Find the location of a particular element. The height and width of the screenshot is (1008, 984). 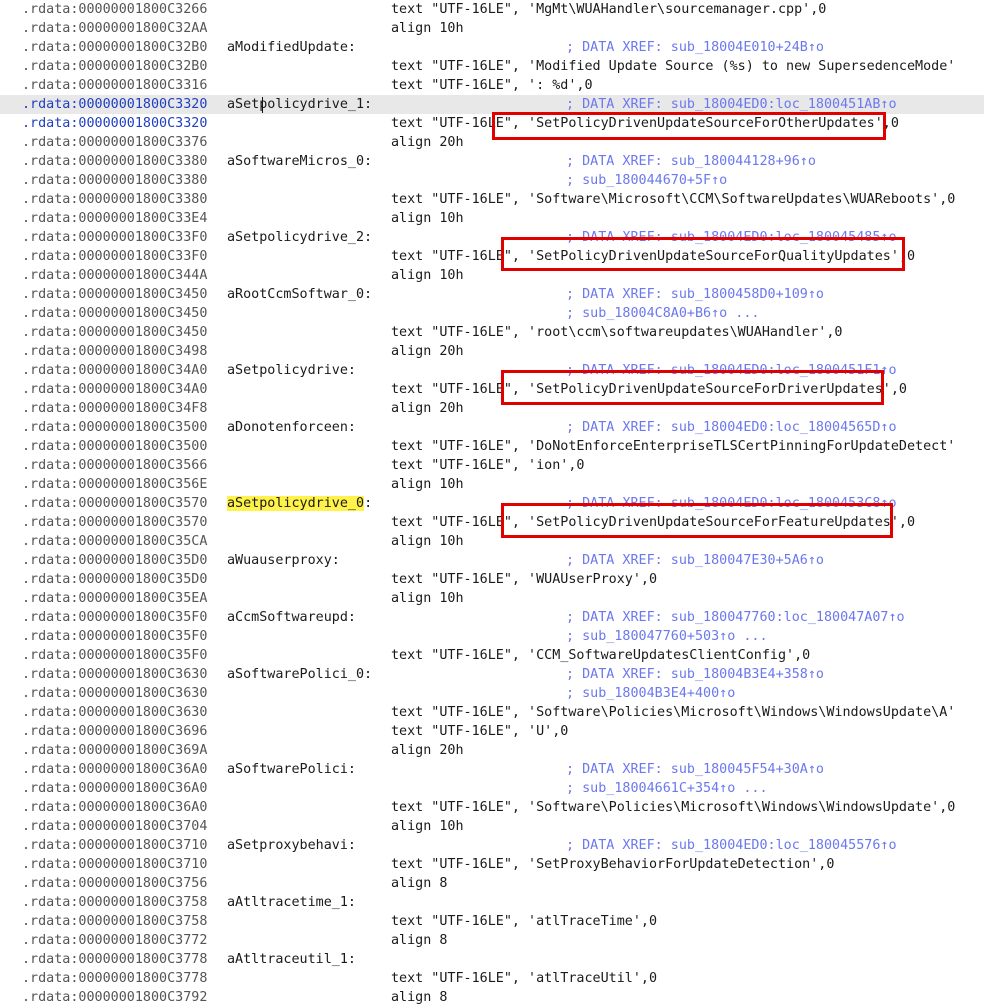

listing-line: .rdata:00000001800C3704 align 10h is located at coordinates (492, 826).